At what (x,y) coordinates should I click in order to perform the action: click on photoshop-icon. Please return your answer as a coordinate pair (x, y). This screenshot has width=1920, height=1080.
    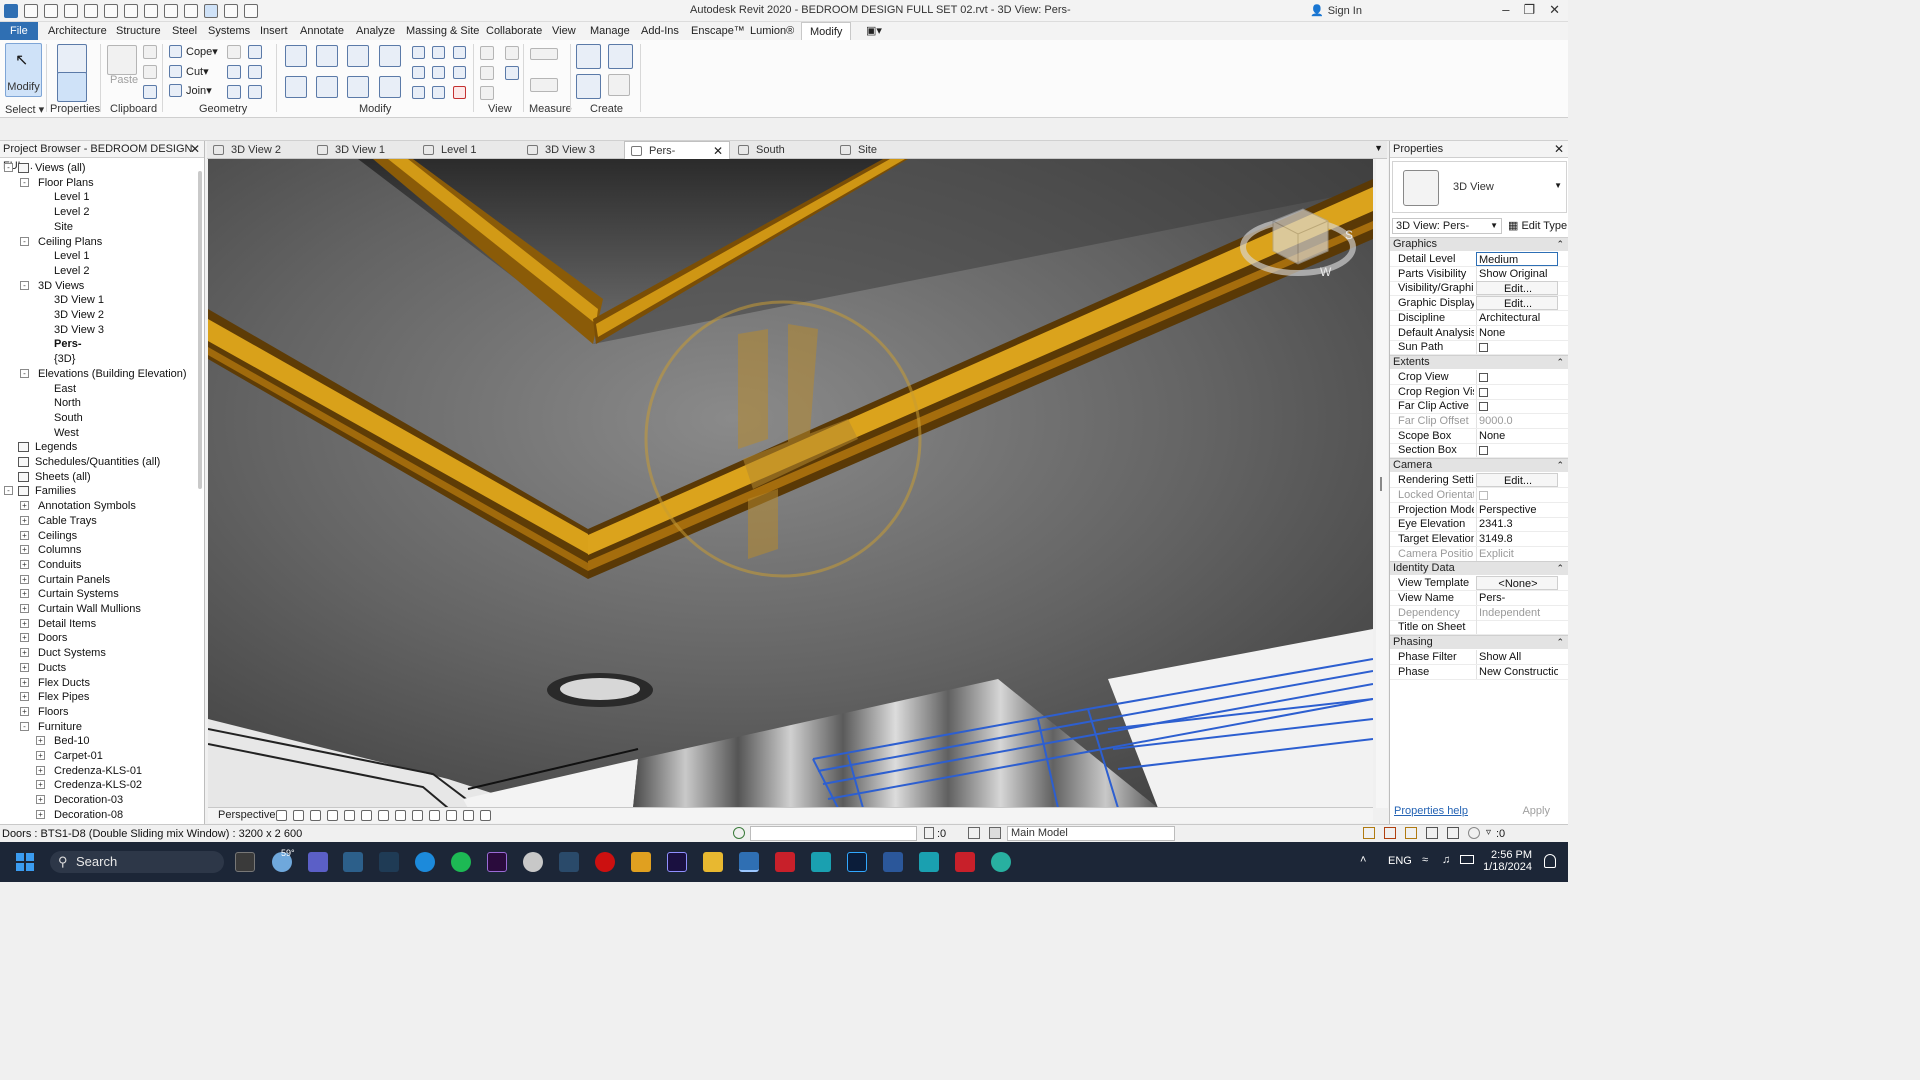
    Looking at the image, I should click on (857, 862).